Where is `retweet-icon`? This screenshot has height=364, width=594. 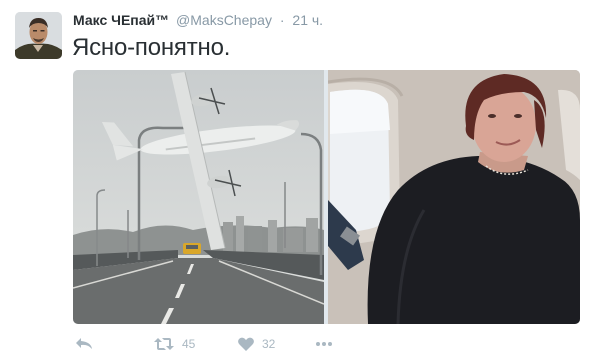 retweet-icon is located at coordinates (164, 344).